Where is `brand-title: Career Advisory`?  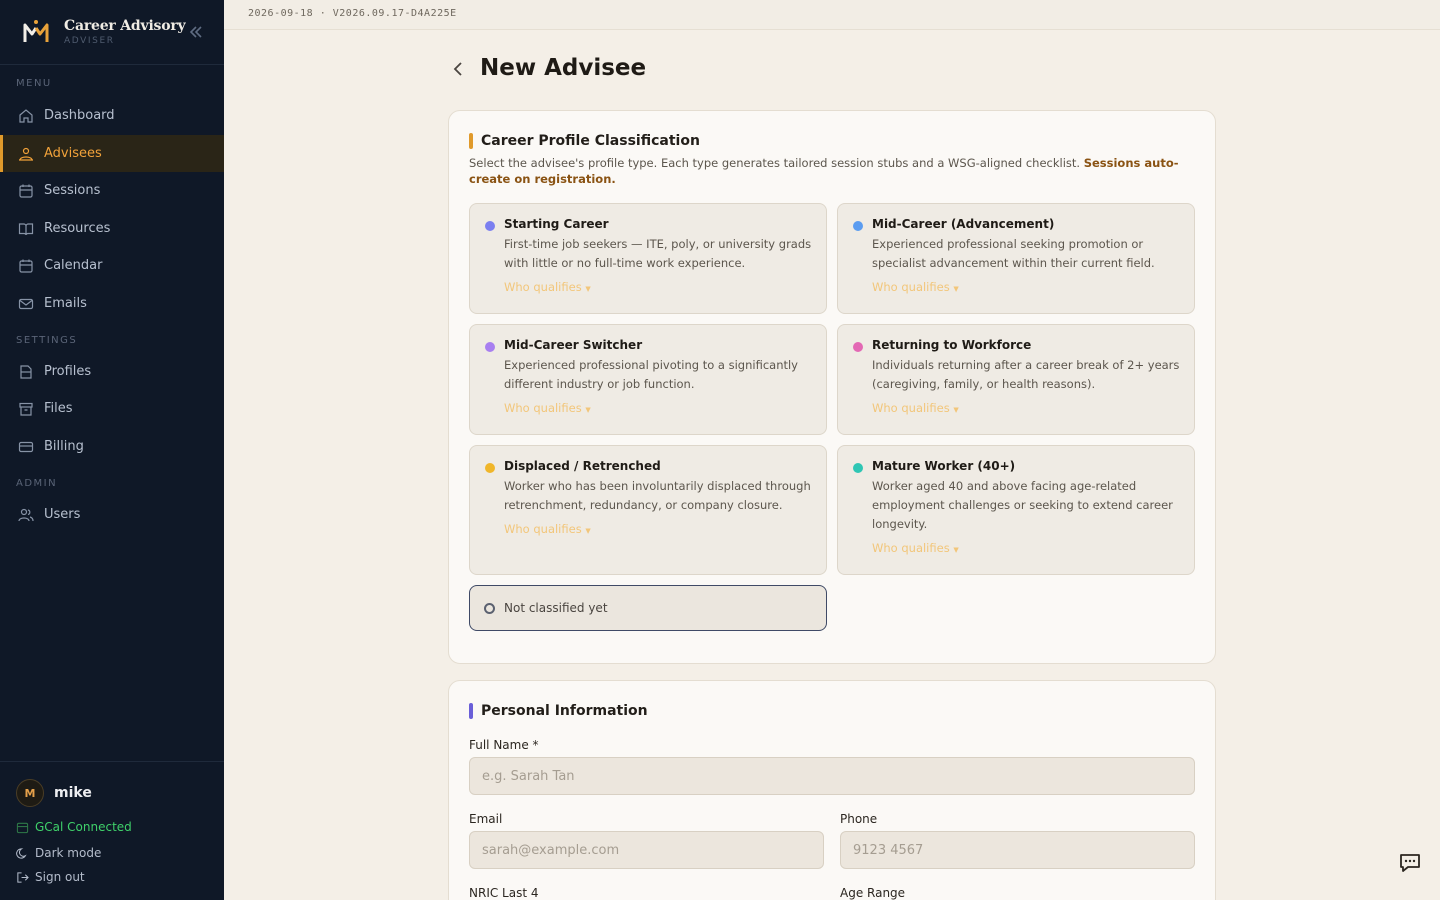
brand-title: Career Advisory is located at coordinates (125, 26).